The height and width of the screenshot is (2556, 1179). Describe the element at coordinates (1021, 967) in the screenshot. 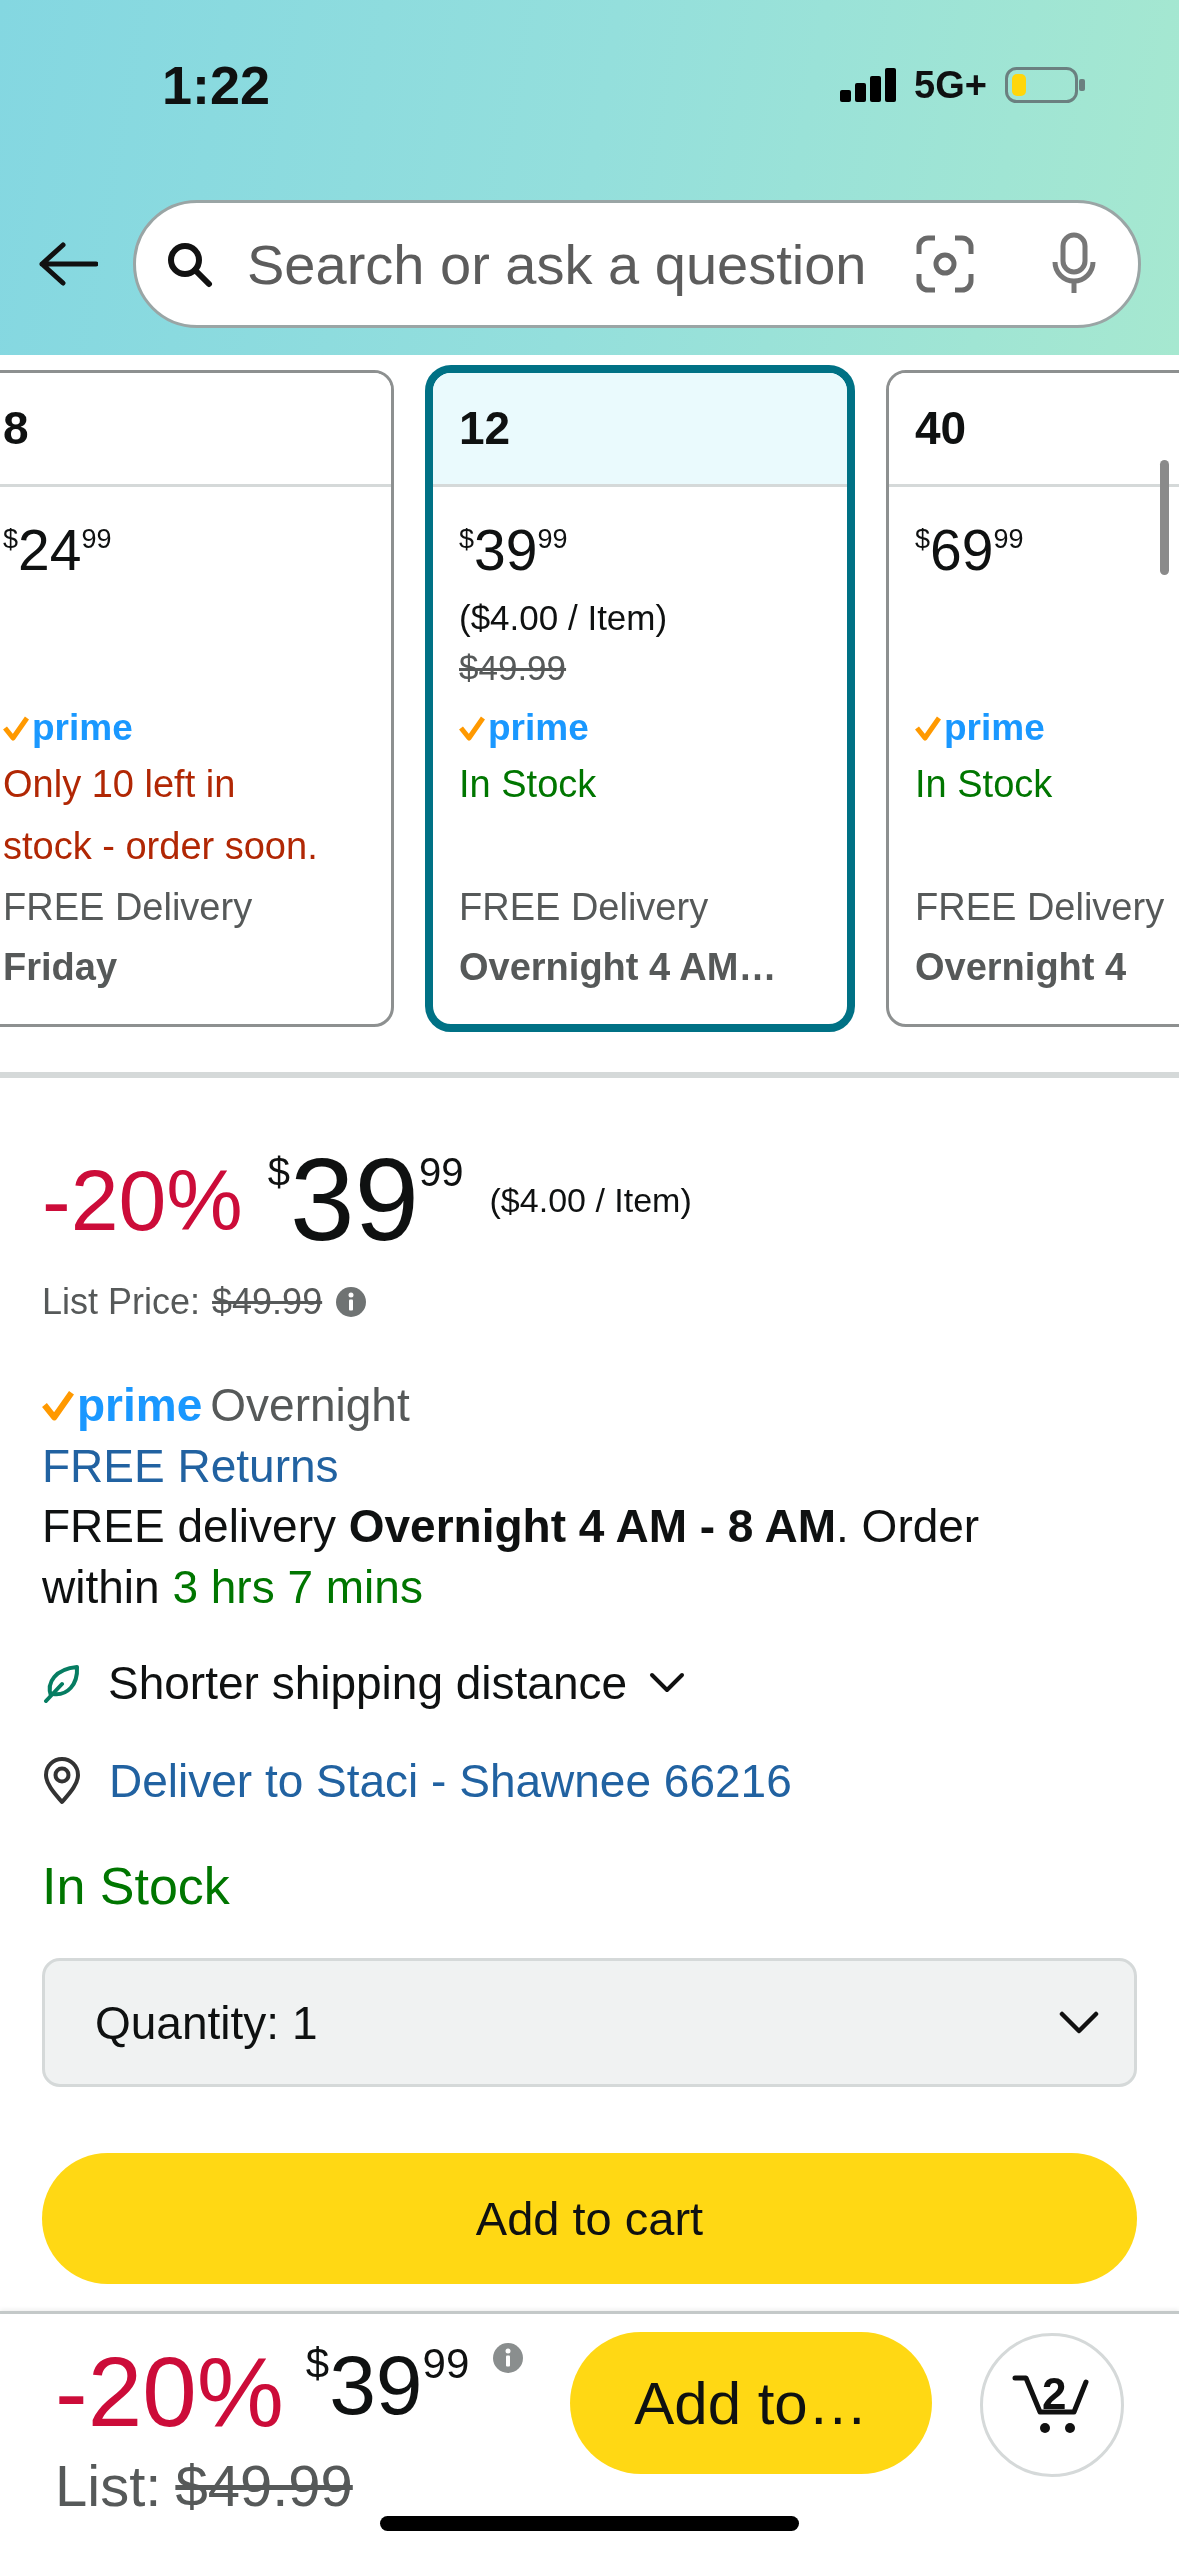

I see `delivery-date: Overnight 4` at that location.